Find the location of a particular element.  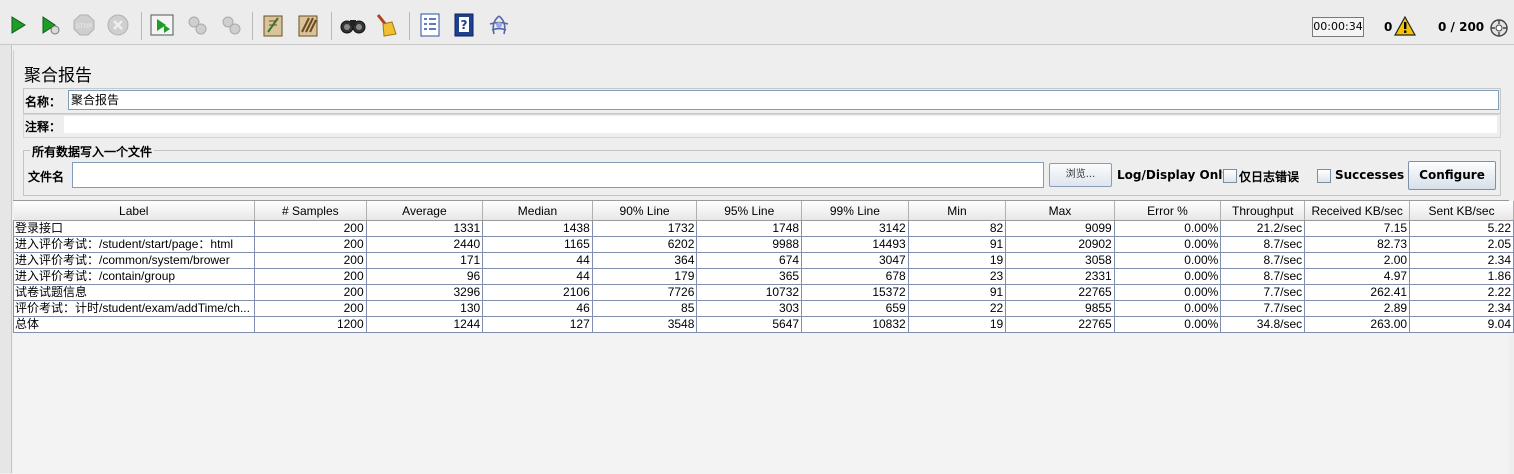

name-label: 名称： is located at coordinates (43, 102).